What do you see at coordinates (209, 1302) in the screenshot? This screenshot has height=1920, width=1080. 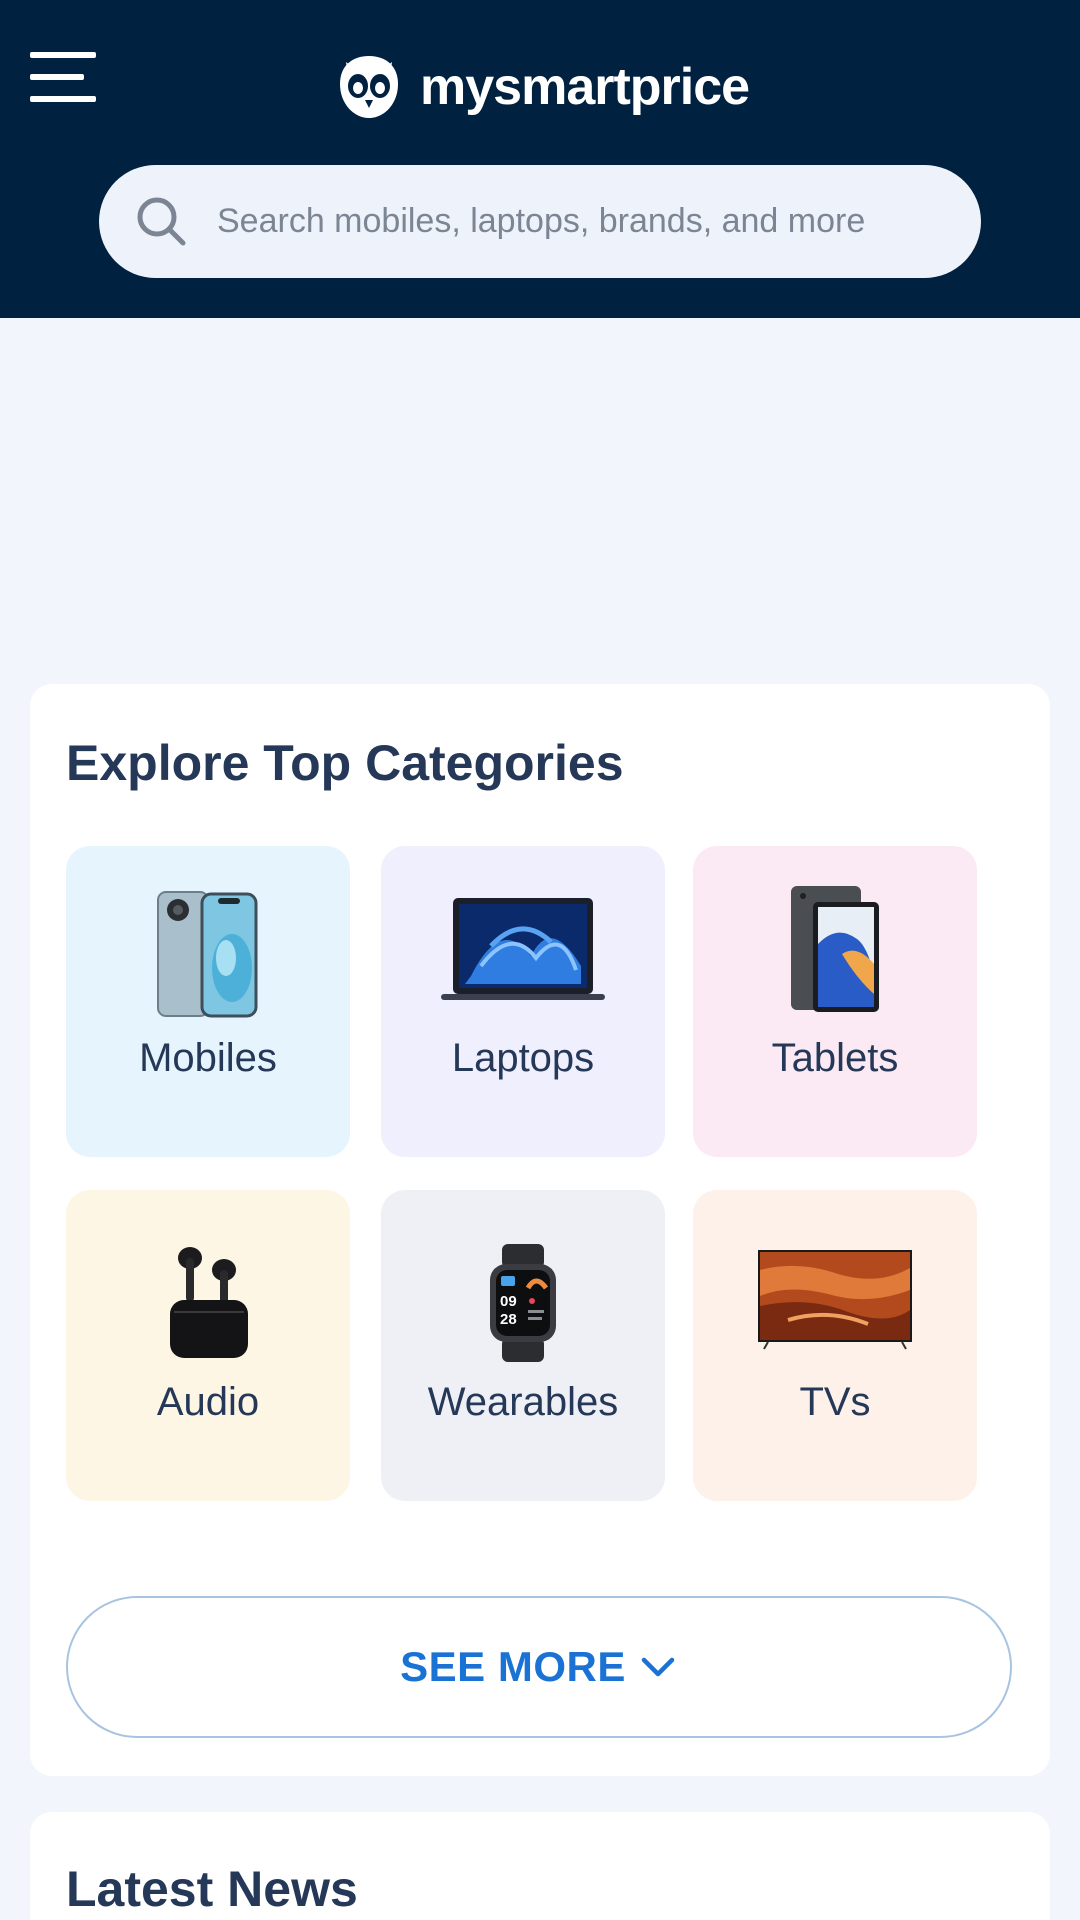 I see `earbuds-icon` at bounding box center [209, 1302].